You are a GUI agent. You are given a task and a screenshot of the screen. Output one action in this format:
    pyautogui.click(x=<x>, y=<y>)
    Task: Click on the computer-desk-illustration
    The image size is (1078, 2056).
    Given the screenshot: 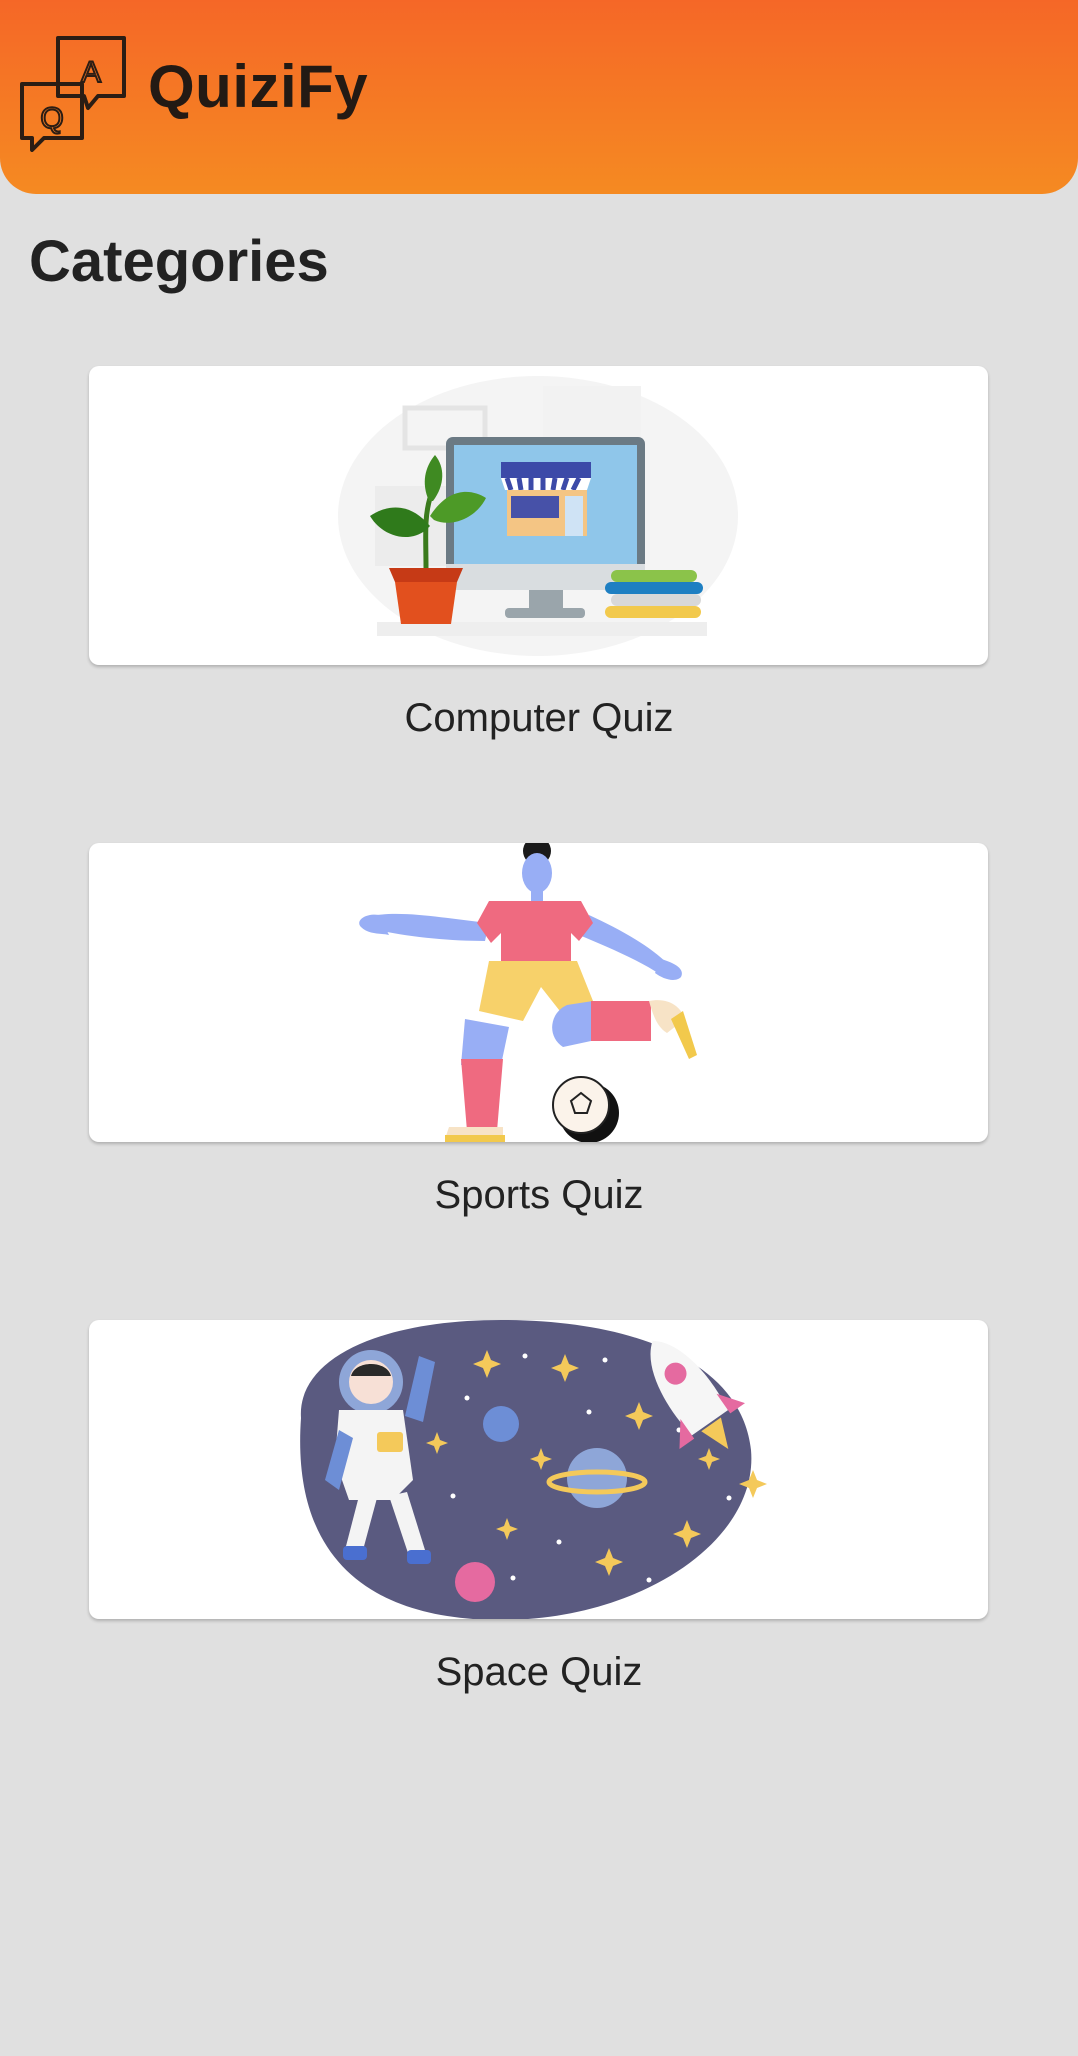 What is the action you would take?
    pyautogui.click(x=538, y=516)
    